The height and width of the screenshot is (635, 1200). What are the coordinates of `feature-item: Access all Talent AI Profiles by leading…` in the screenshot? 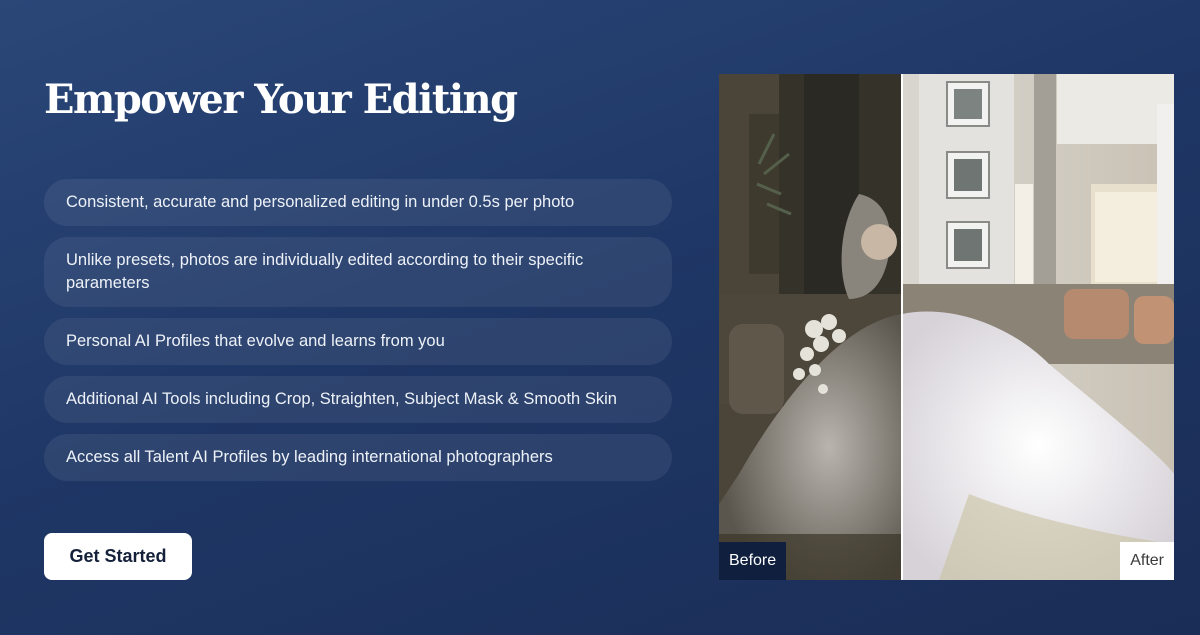 It's located at (358, 457).